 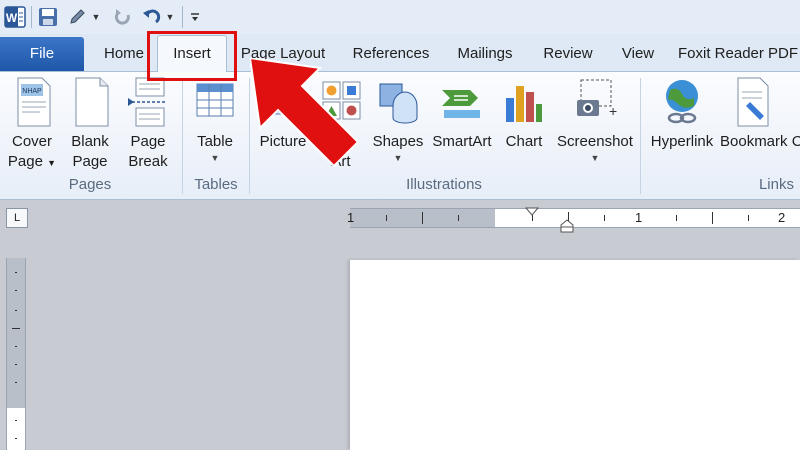 What do you see at coordinates (215, 100) in the screenshot?
I see `table-icon` at bounding box center [215, 100].